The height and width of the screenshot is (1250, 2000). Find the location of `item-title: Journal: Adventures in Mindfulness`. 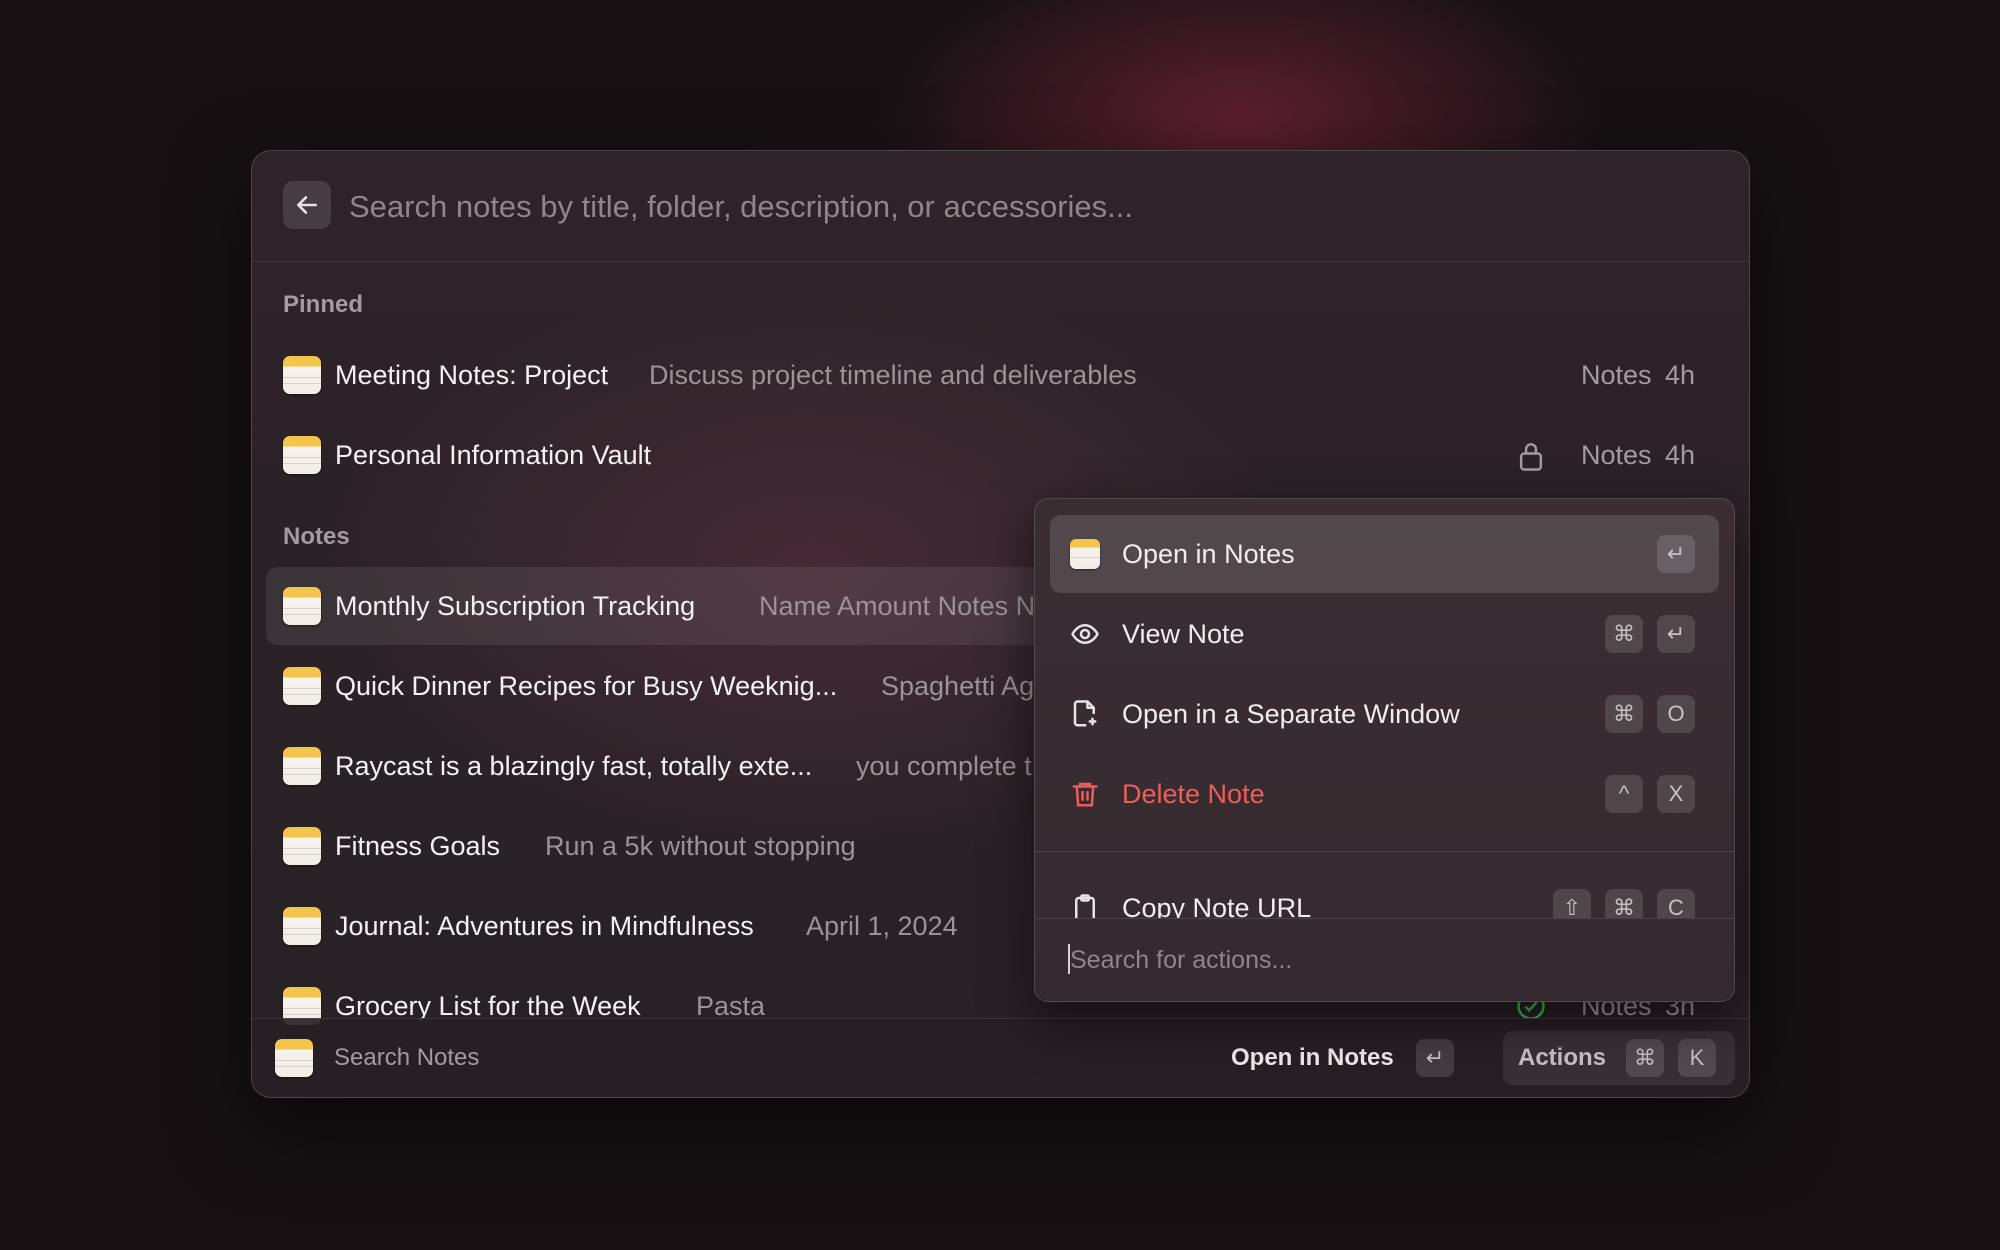

item-title: Journal: Adventures in Mindfulness is located at coordinates (544, 926).